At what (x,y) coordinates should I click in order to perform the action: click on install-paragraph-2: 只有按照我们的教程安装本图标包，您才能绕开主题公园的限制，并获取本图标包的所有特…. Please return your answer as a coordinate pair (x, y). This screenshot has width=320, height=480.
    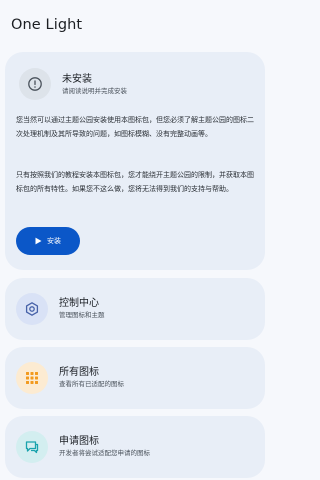
    Looking at the image, I should click on (135, 182).